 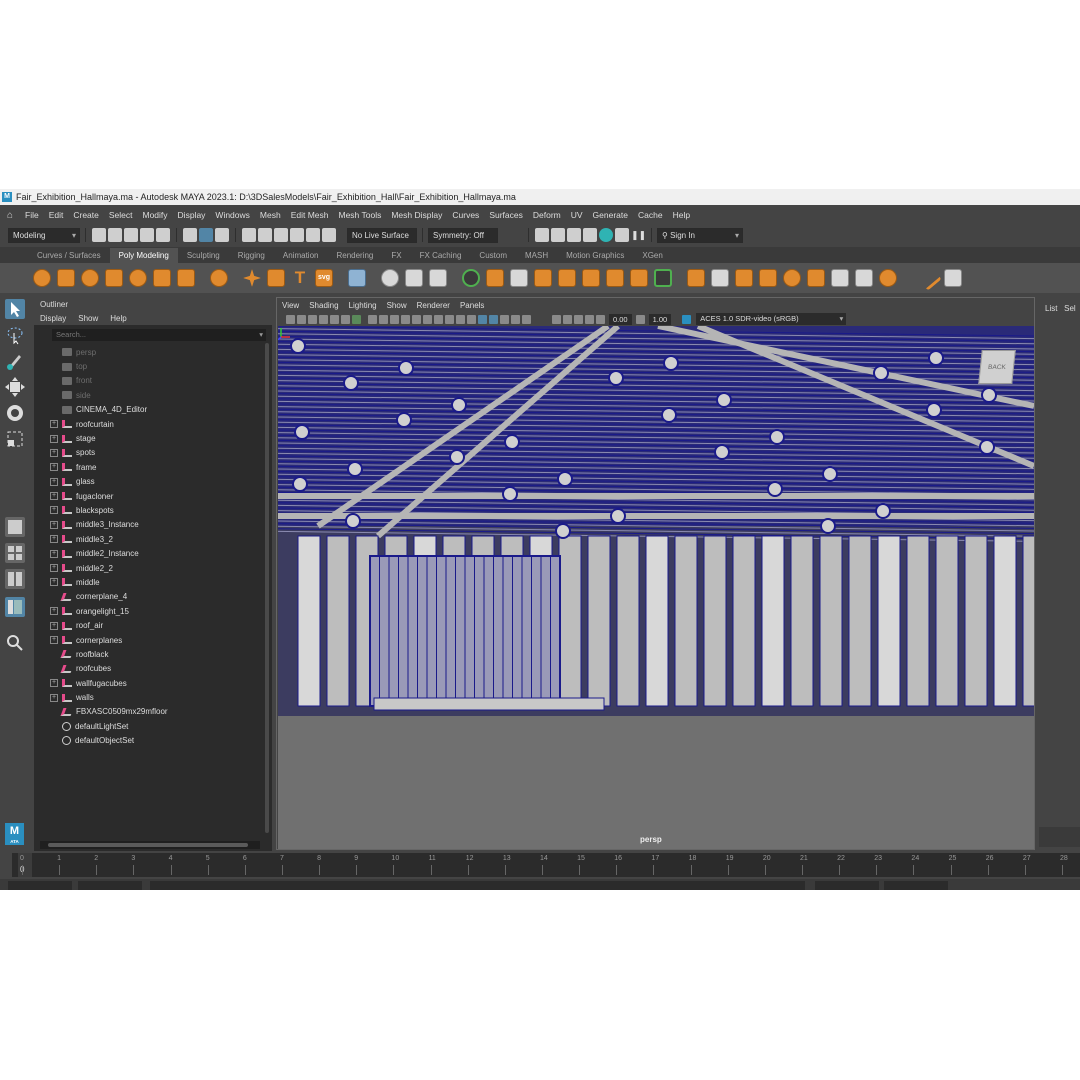 I want to click on outliner-search-input: Search... ▾, so click(x=159, y=335).